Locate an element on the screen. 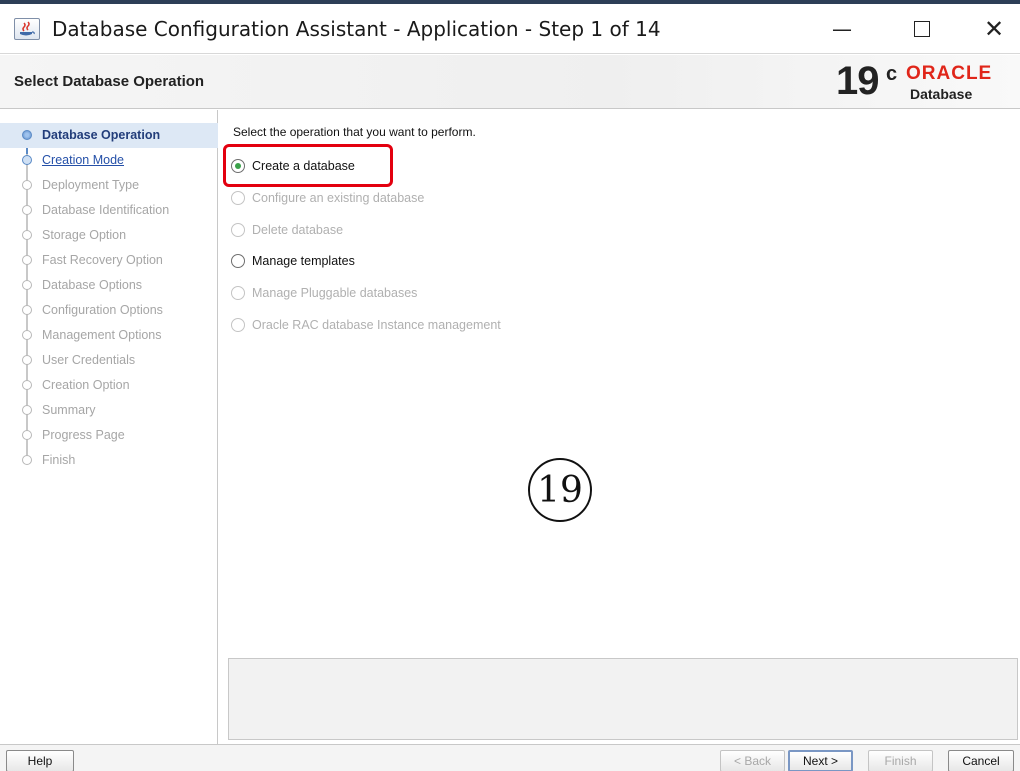  message-panel is located at coordinates (623, 699).